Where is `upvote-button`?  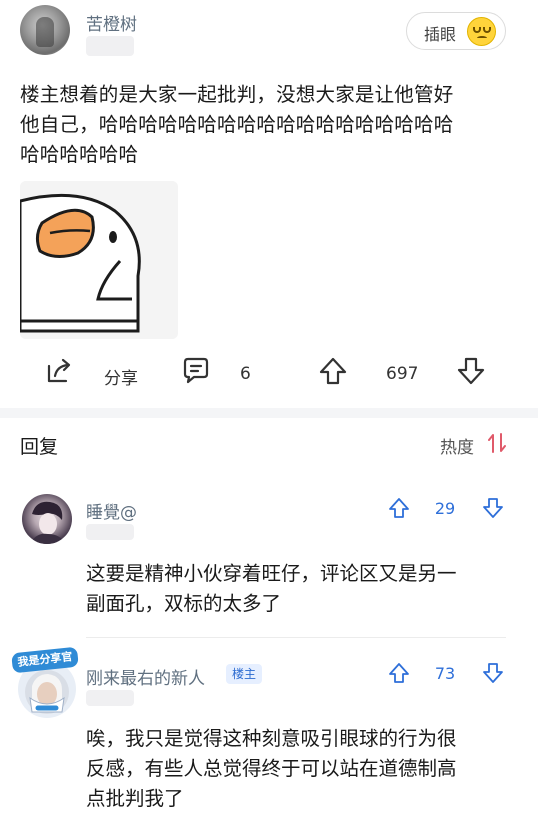
upvote-button is located at coordinates (334, 374).